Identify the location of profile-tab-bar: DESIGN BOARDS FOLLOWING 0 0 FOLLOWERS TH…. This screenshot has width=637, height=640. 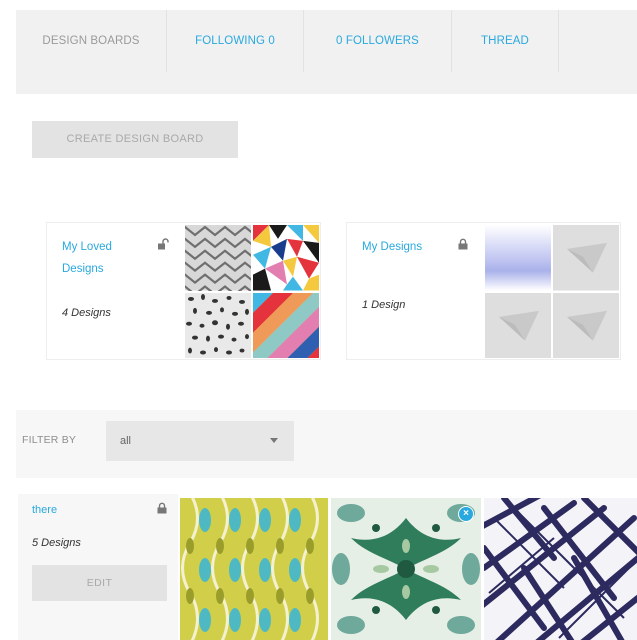
(326, 52).